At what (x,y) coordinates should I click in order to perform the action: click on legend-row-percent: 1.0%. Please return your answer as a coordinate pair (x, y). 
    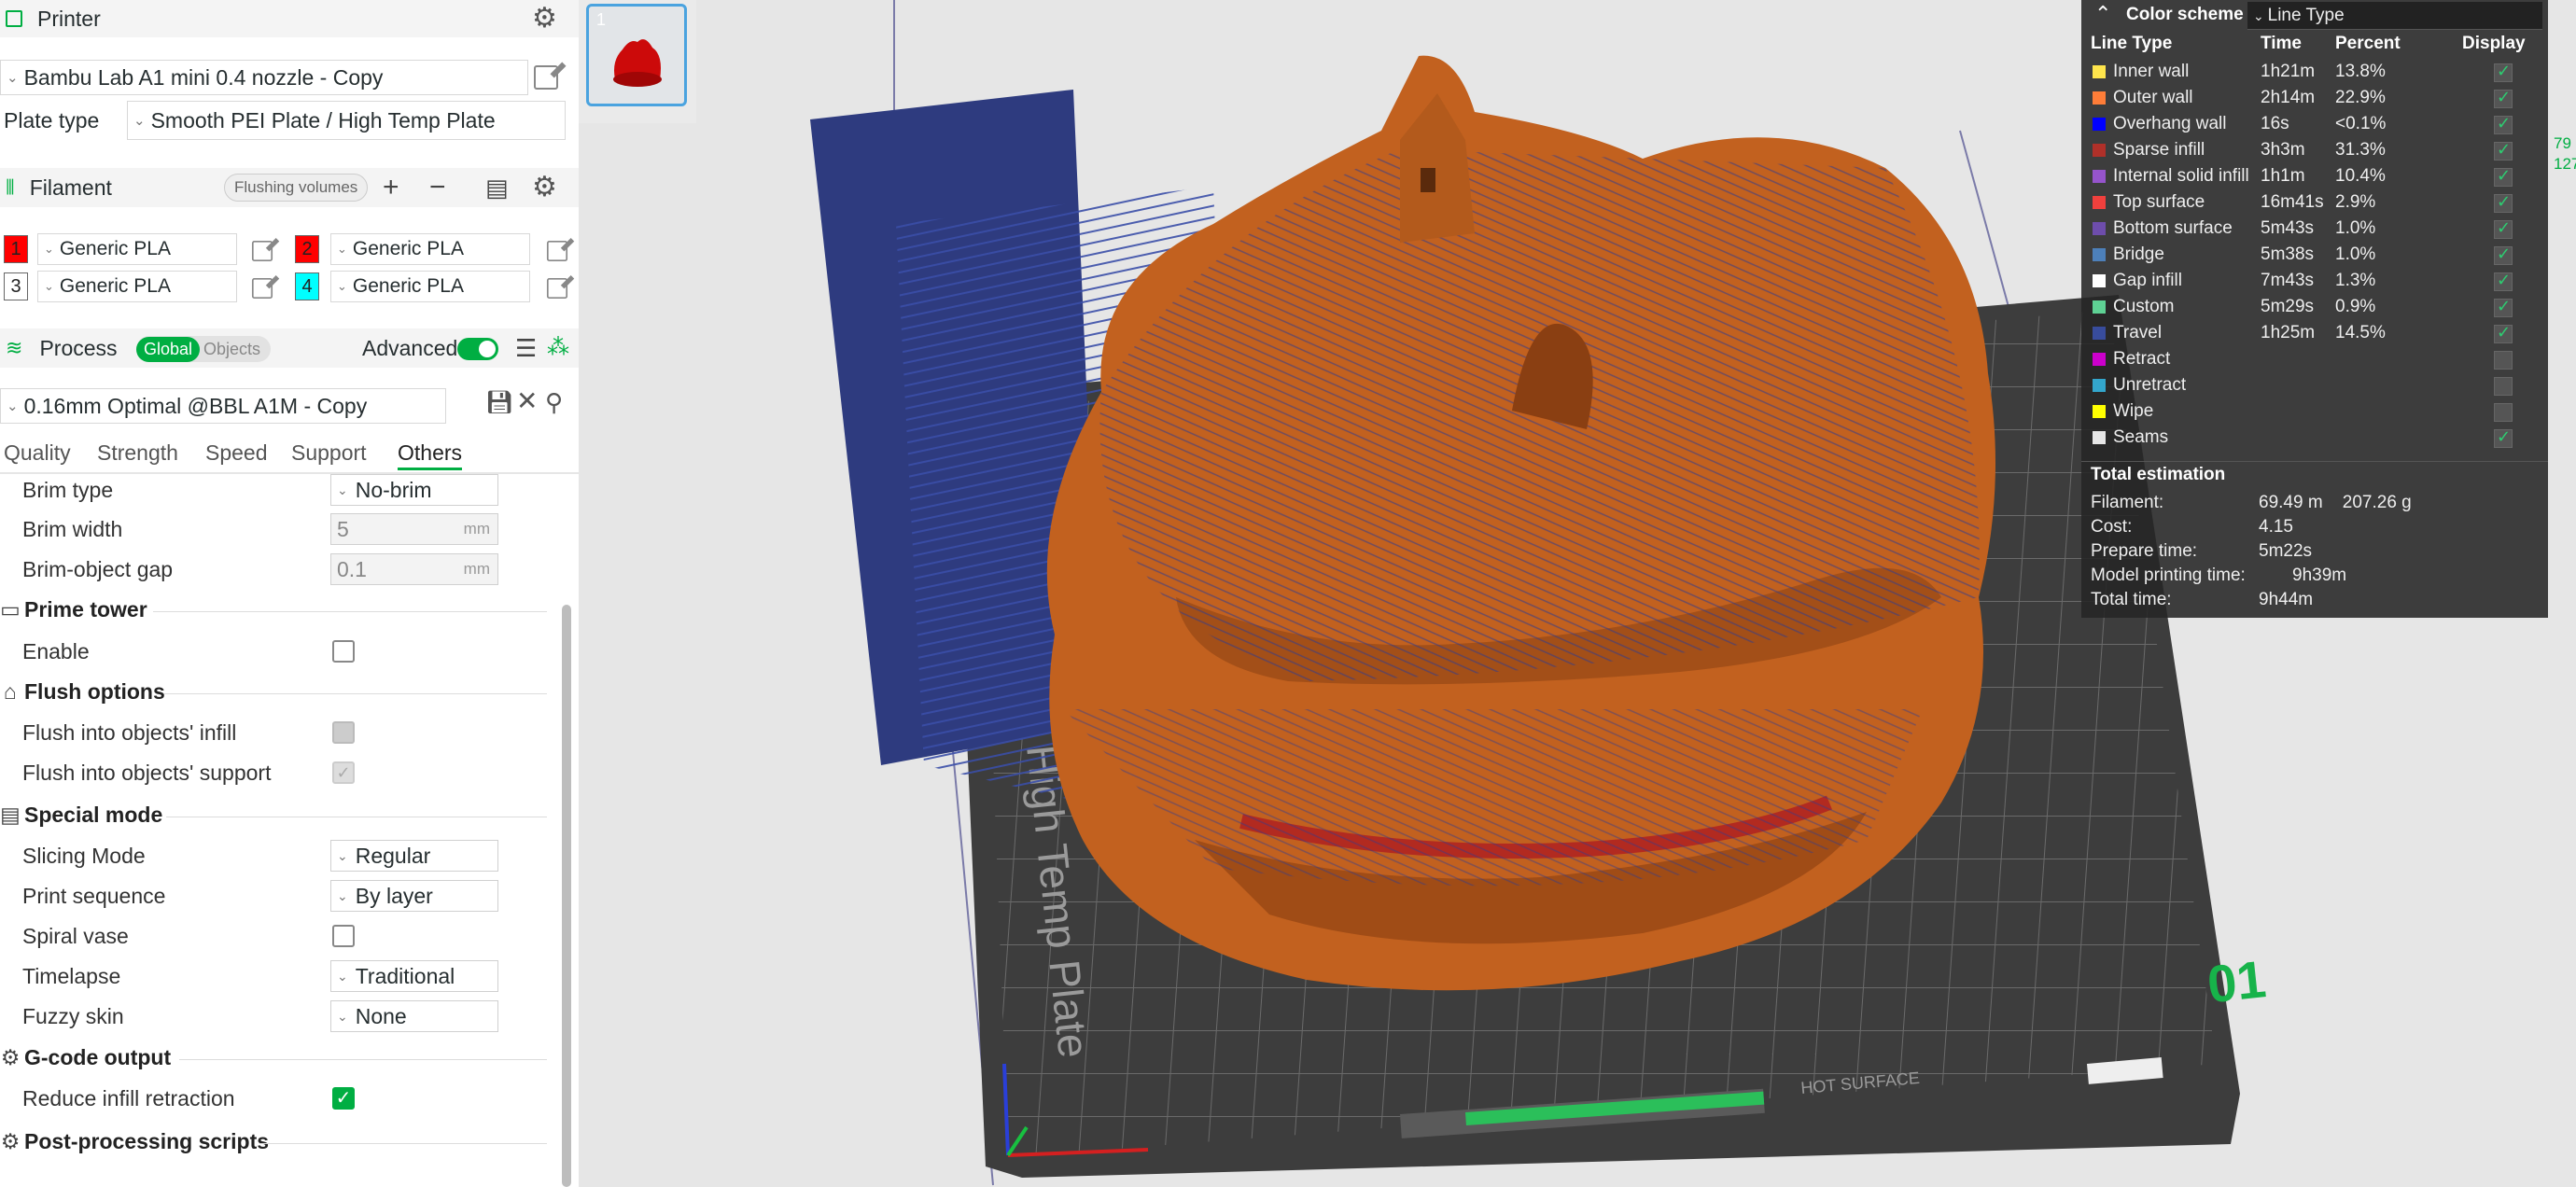
    Looking at the image, I should click on (2355, 228).